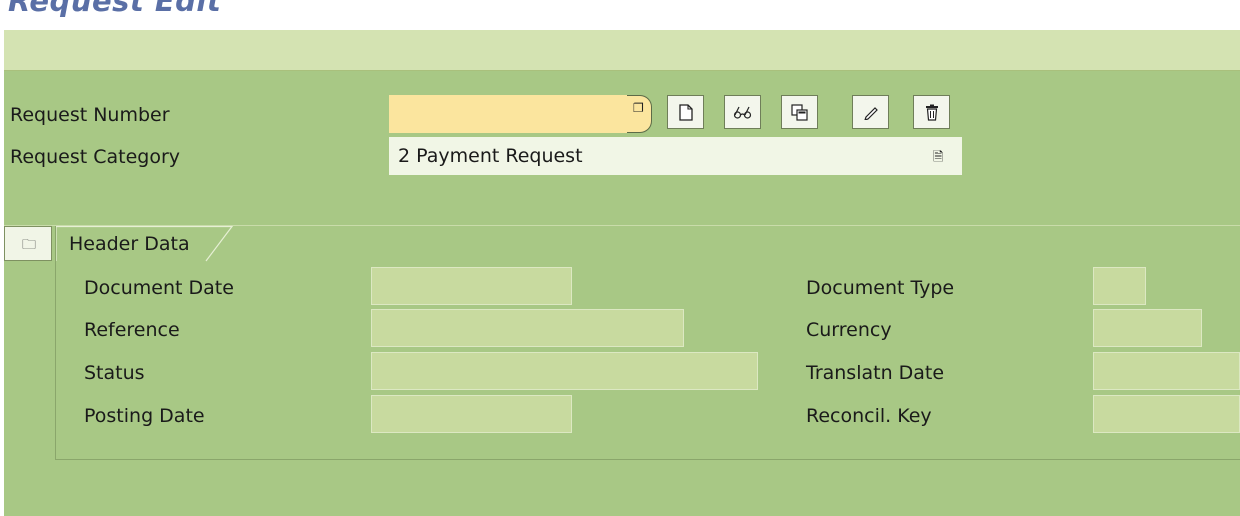 The height and width of the screenshot is (516, 1240). What do you see at coordinates (1166, 414) in the screenshot?
I see `reconciliation-key-field` at bounding box center [1166, 414].